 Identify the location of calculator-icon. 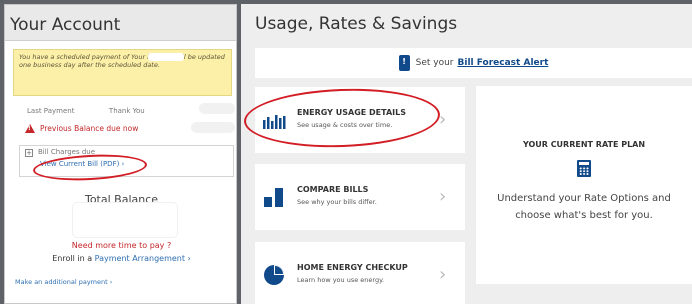
(584, 168).